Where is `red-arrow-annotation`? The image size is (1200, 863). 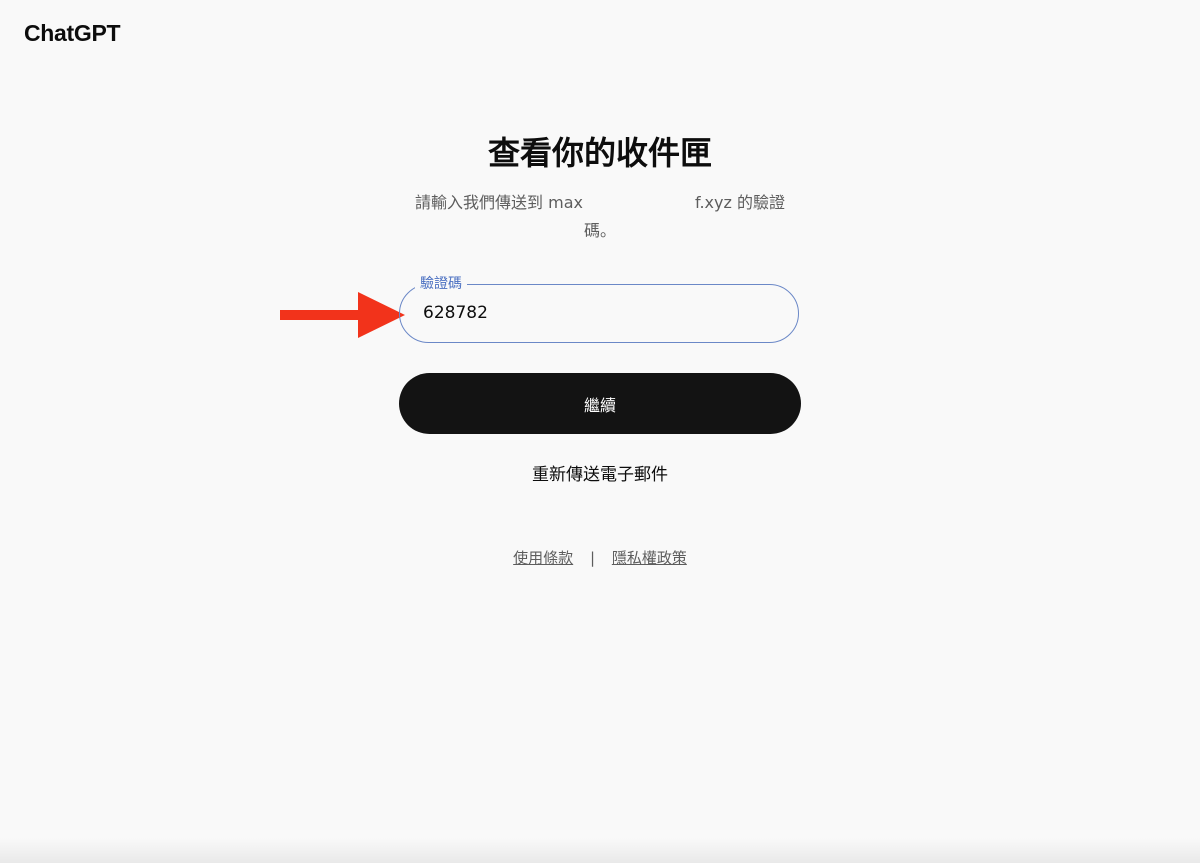 red-arrow-annotation is located at coordinates (342, 315).